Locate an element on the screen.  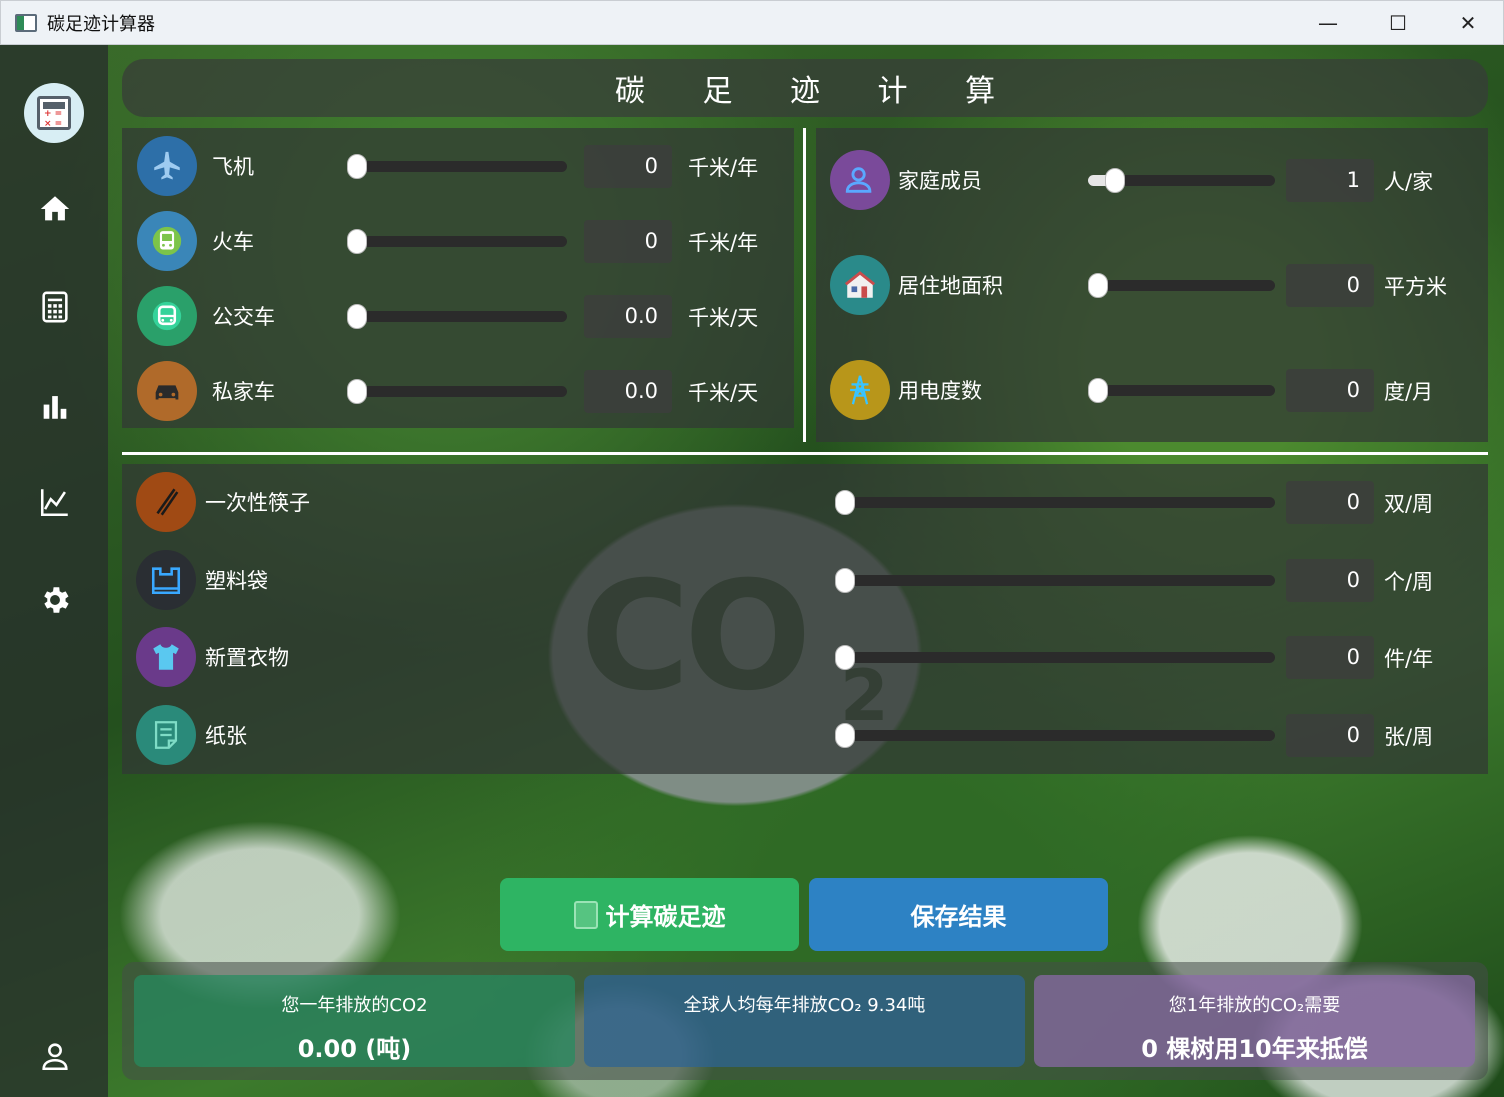
household-unit: 度/月 is located at coordinates (1409, 392).